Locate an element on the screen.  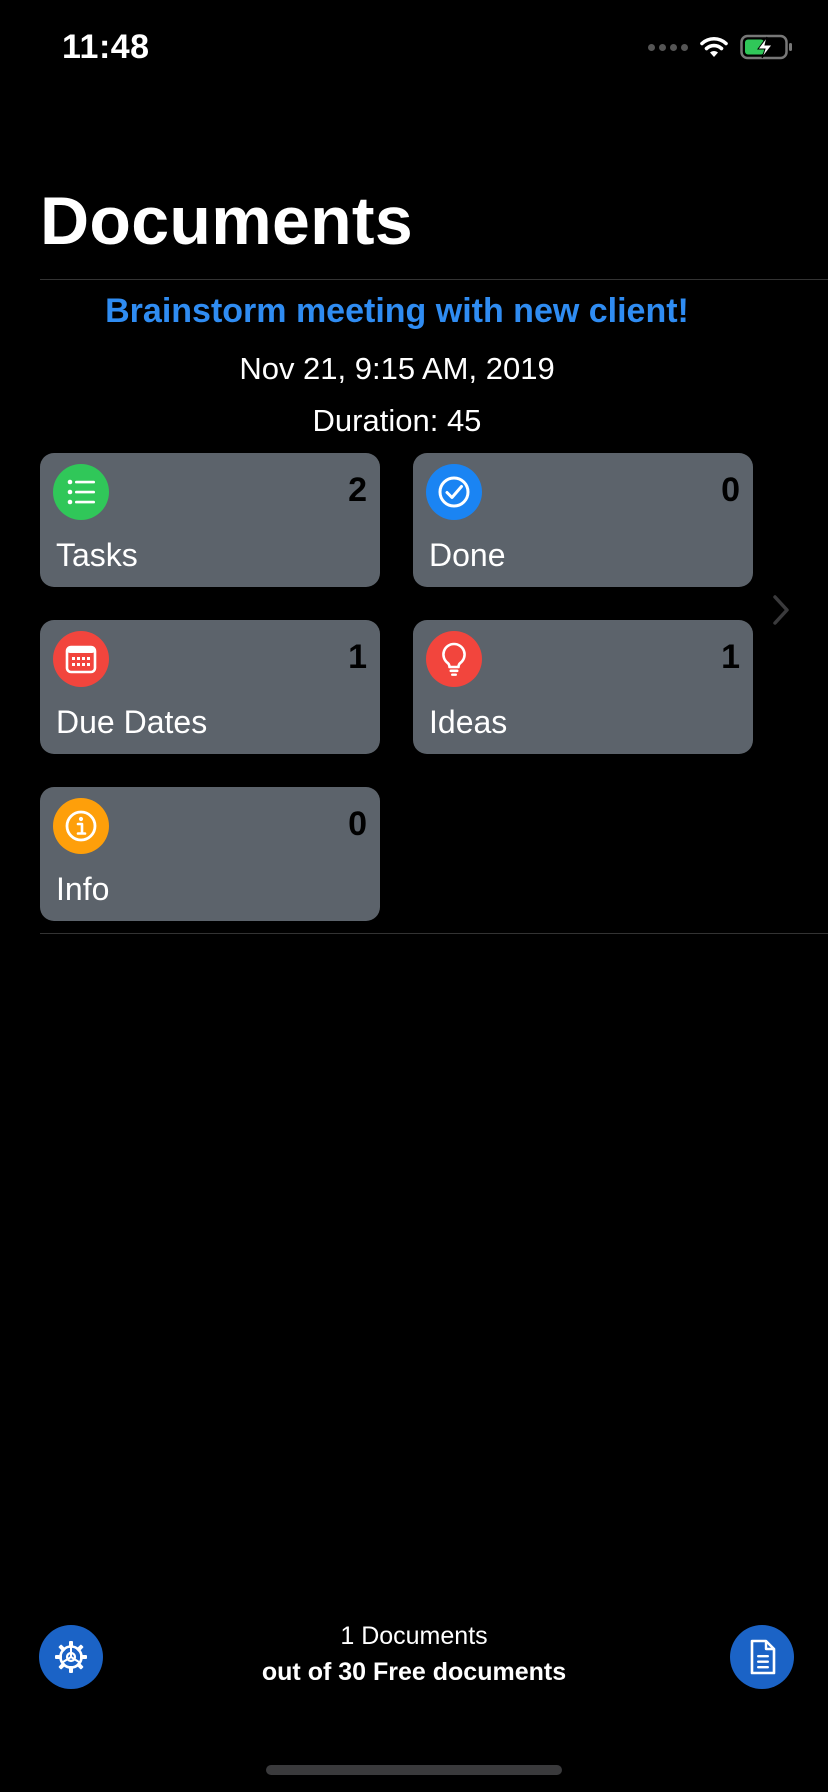
lightbulb-icon is located at coordinates (454, 659).